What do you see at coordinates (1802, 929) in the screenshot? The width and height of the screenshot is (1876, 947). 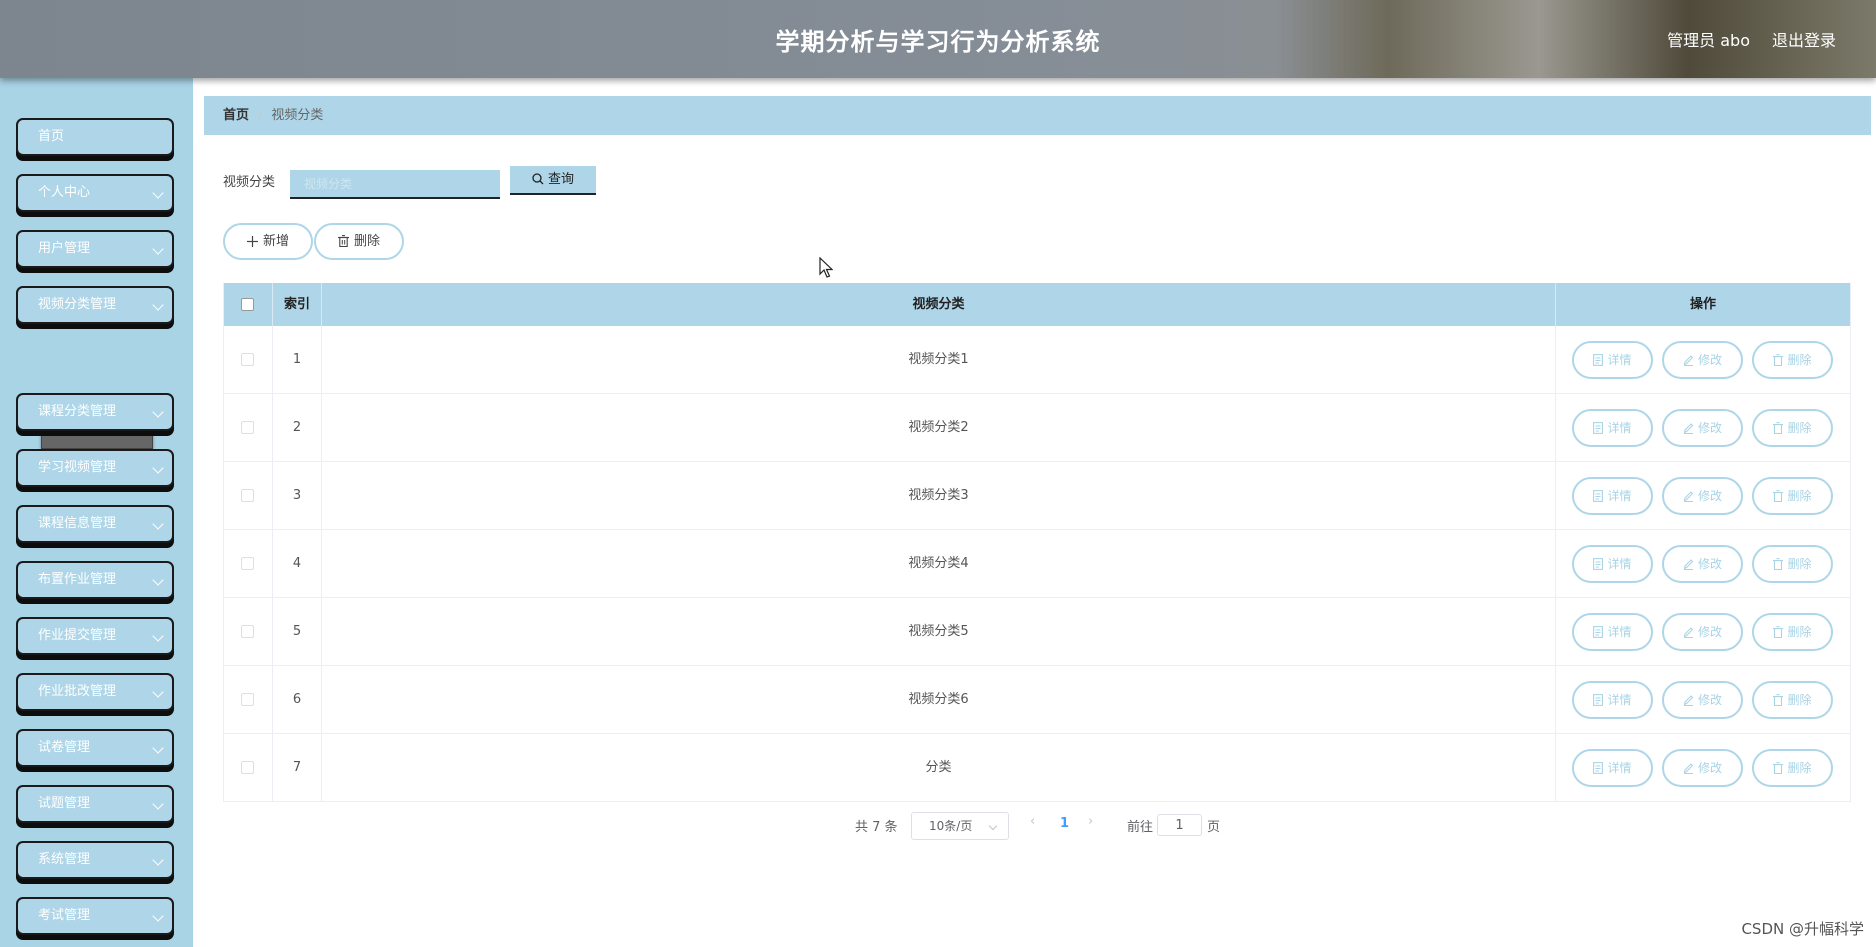 I see `watermark: CSDN @升幅科学` at bounding box center [1802, 929].